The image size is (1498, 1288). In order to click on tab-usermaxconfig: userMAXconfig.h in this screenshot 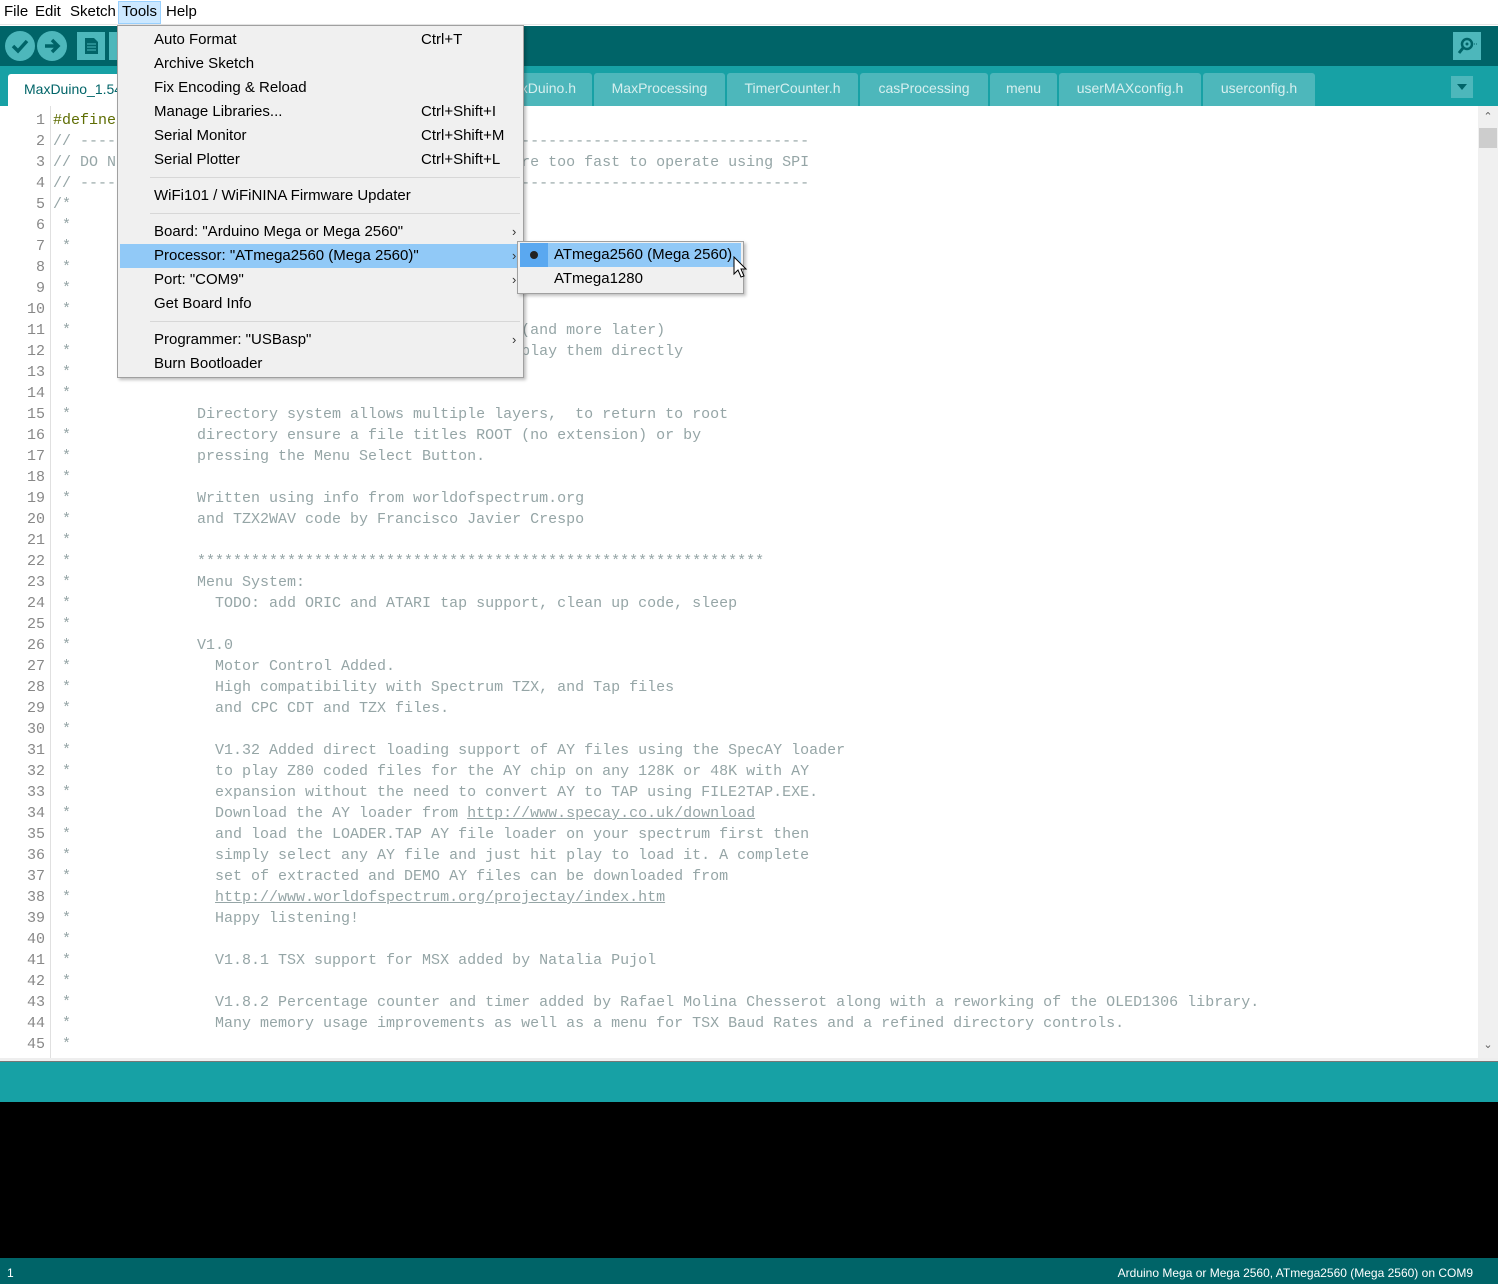, I will do `click(1130, 89)`.